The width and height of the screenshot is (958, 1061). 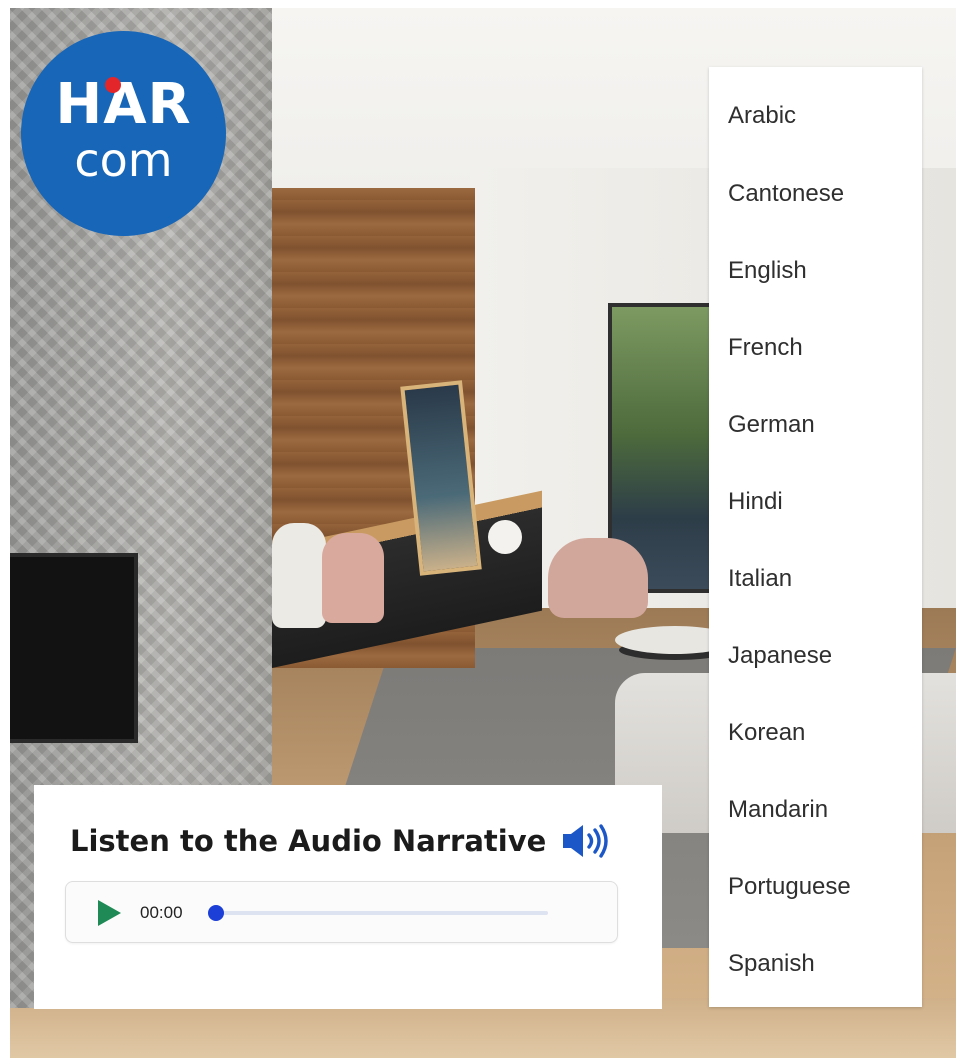 I want to click on logo-red-dot, so click(x=113, y=85).